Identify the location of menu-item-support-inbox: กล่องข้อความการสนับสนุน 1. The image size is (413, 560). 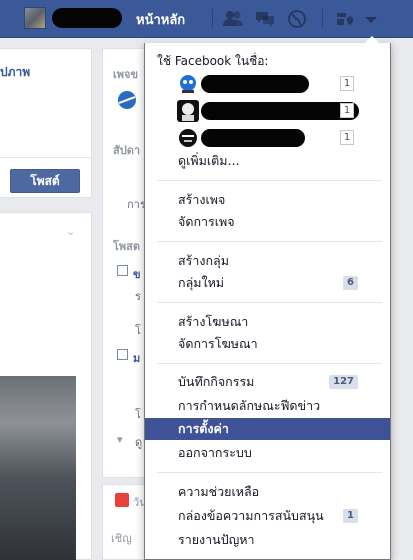
(267, 516).